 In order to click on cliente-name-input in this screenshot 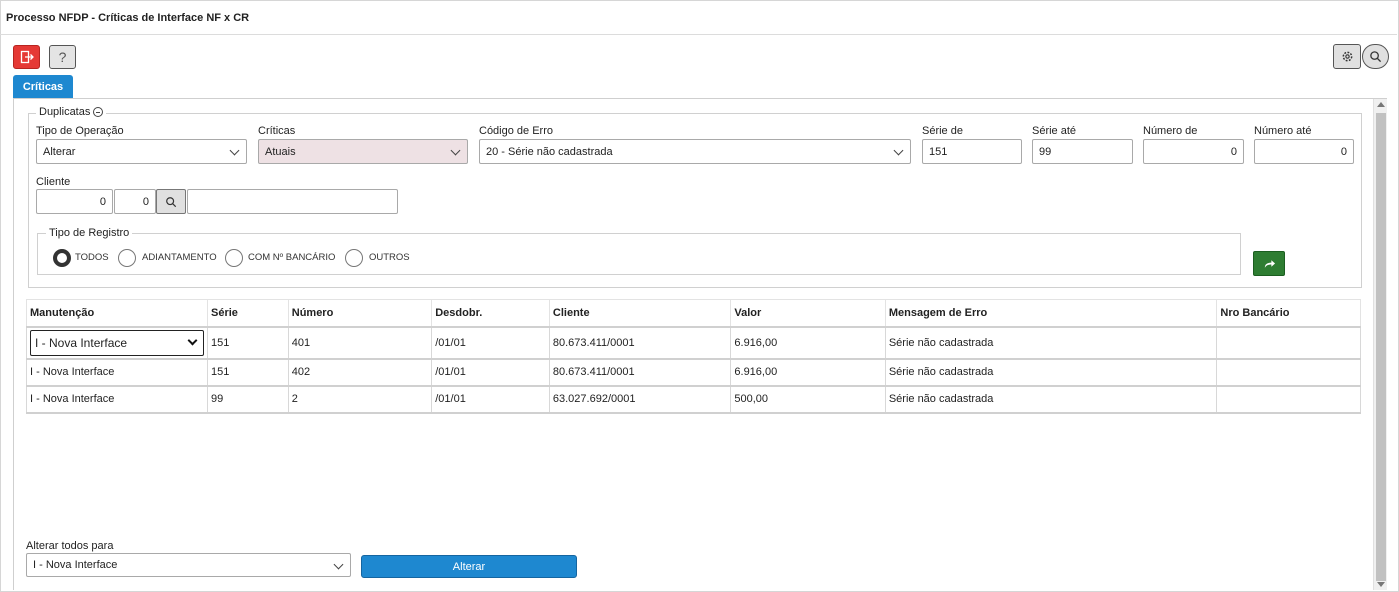, I will do `click(292, 201)`.